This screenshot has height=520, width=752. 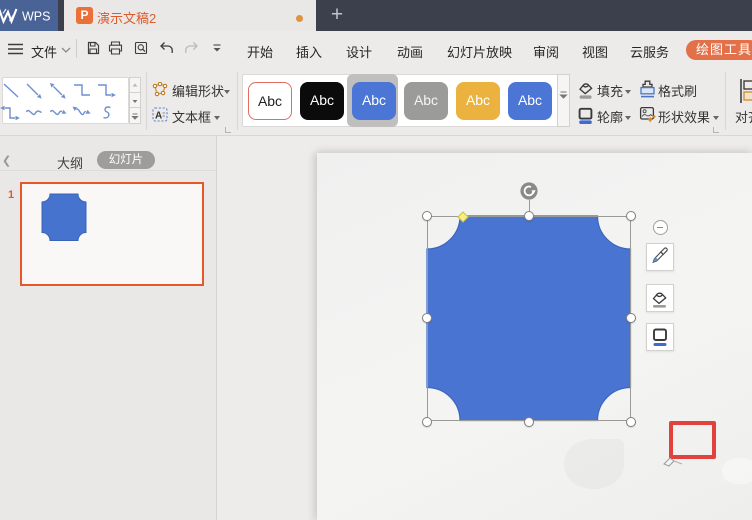 I want to click on svg-text: WPS, so click(x=36, y=17).